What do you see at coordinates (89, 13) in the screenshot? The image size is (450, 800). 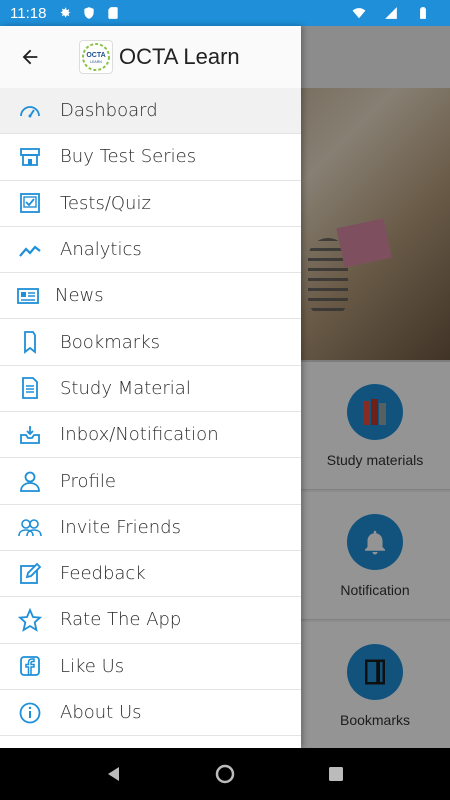 I see `shield-icon` at bounding box center [89, 13].